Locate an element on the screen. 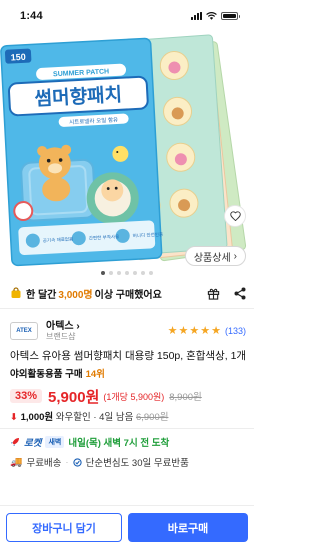  bottom-action-bar: 장바구니 담기 바로구매 is located at coordinates (127, 527).